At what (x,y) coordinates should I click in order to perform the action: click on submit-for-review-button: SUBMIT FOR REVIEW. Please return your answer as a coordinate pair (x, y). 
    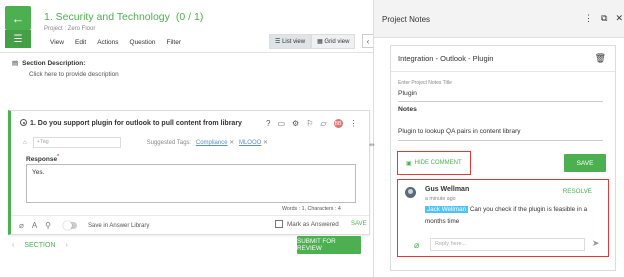
    Looking at the image, I should click on (329, 245).